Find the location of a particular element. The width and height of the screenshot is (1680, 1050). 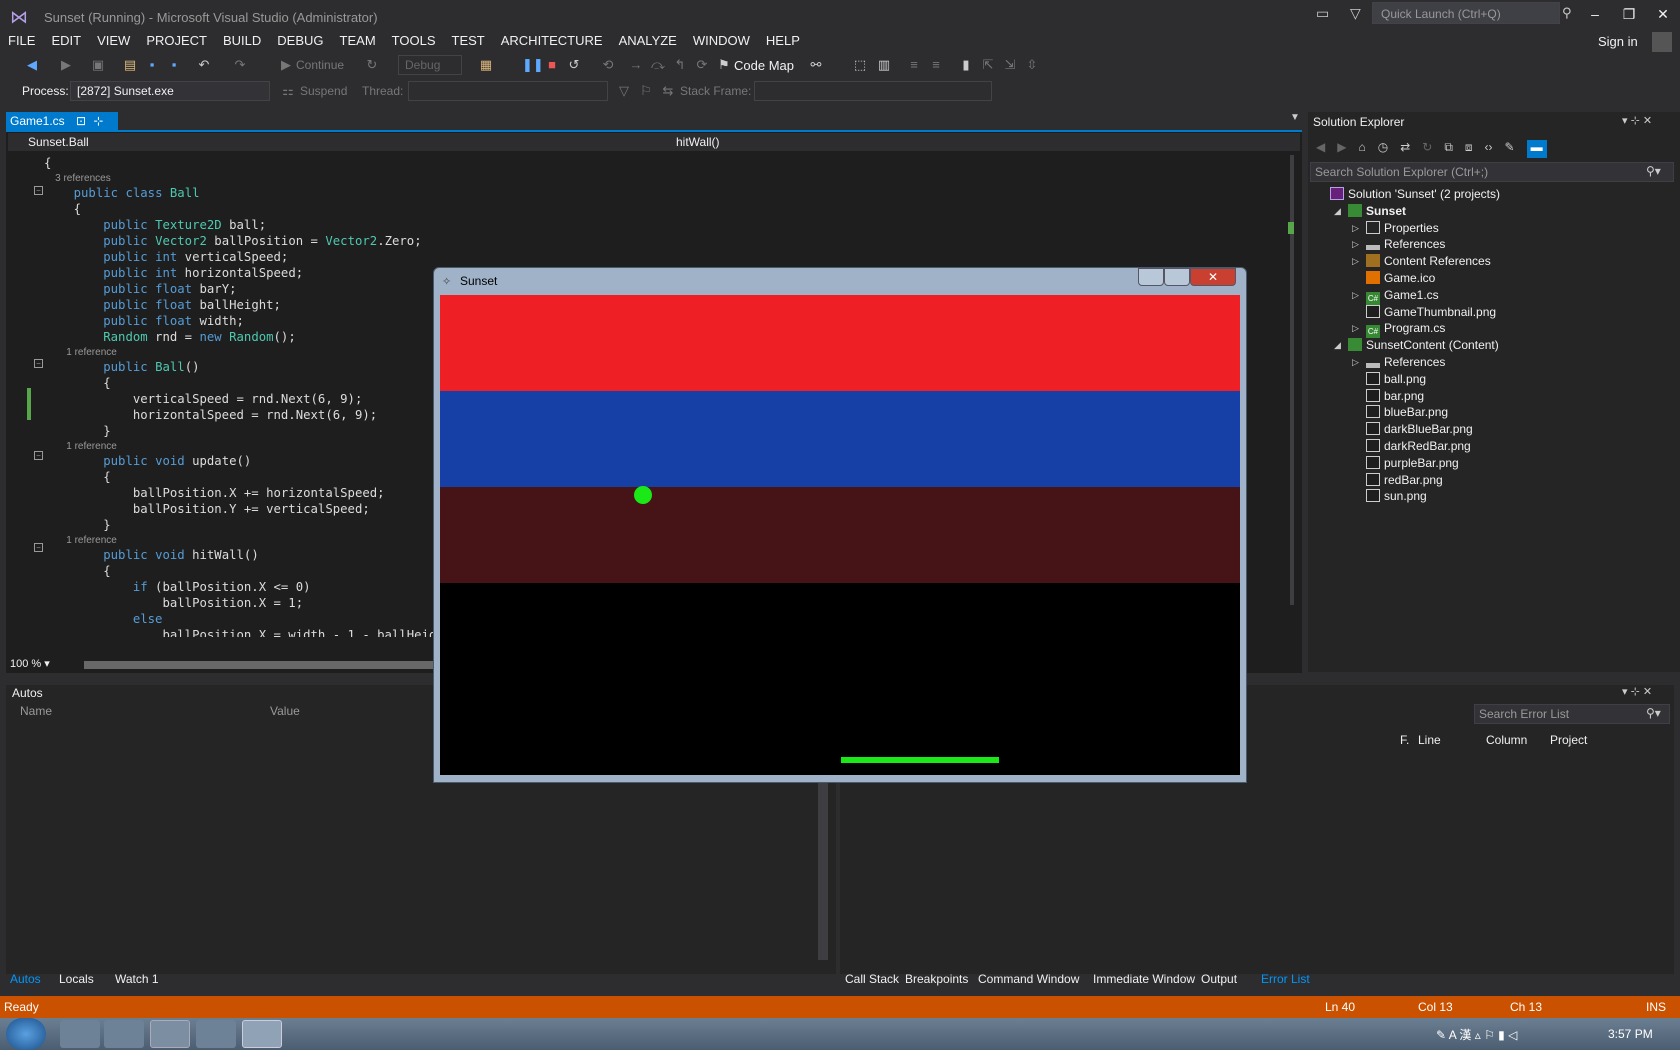

collapse-all-icon: ⧉ is located at coordinates (1448, 149).